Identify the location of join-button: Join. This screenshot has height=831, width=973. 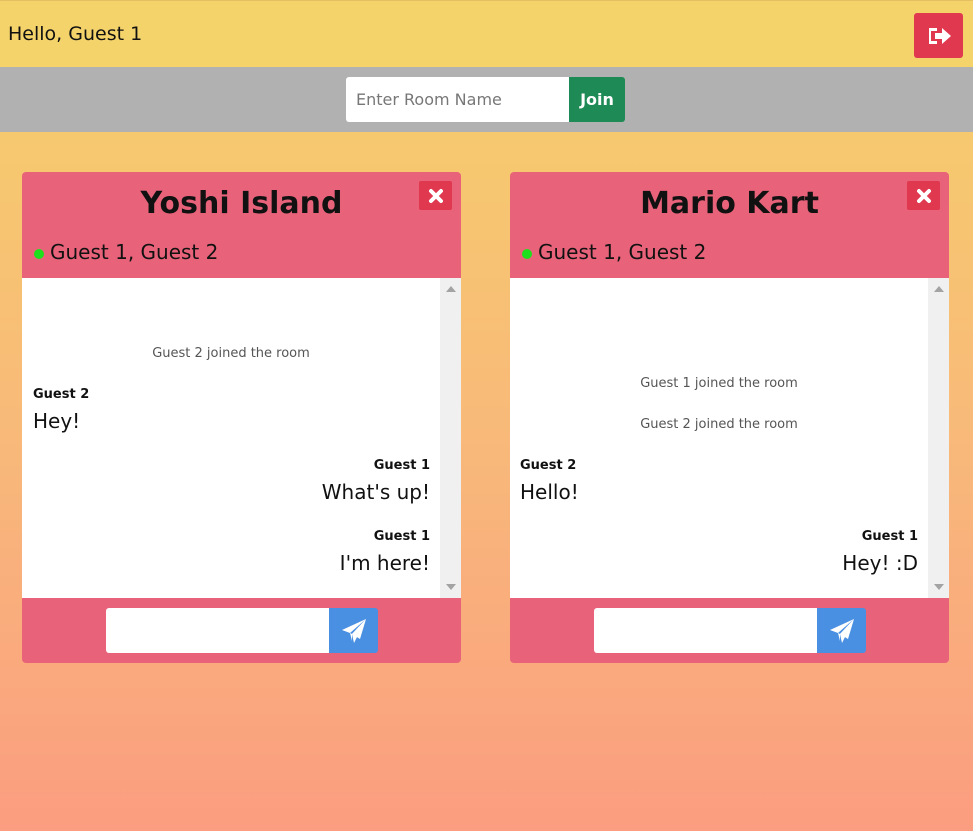
(597, 99).